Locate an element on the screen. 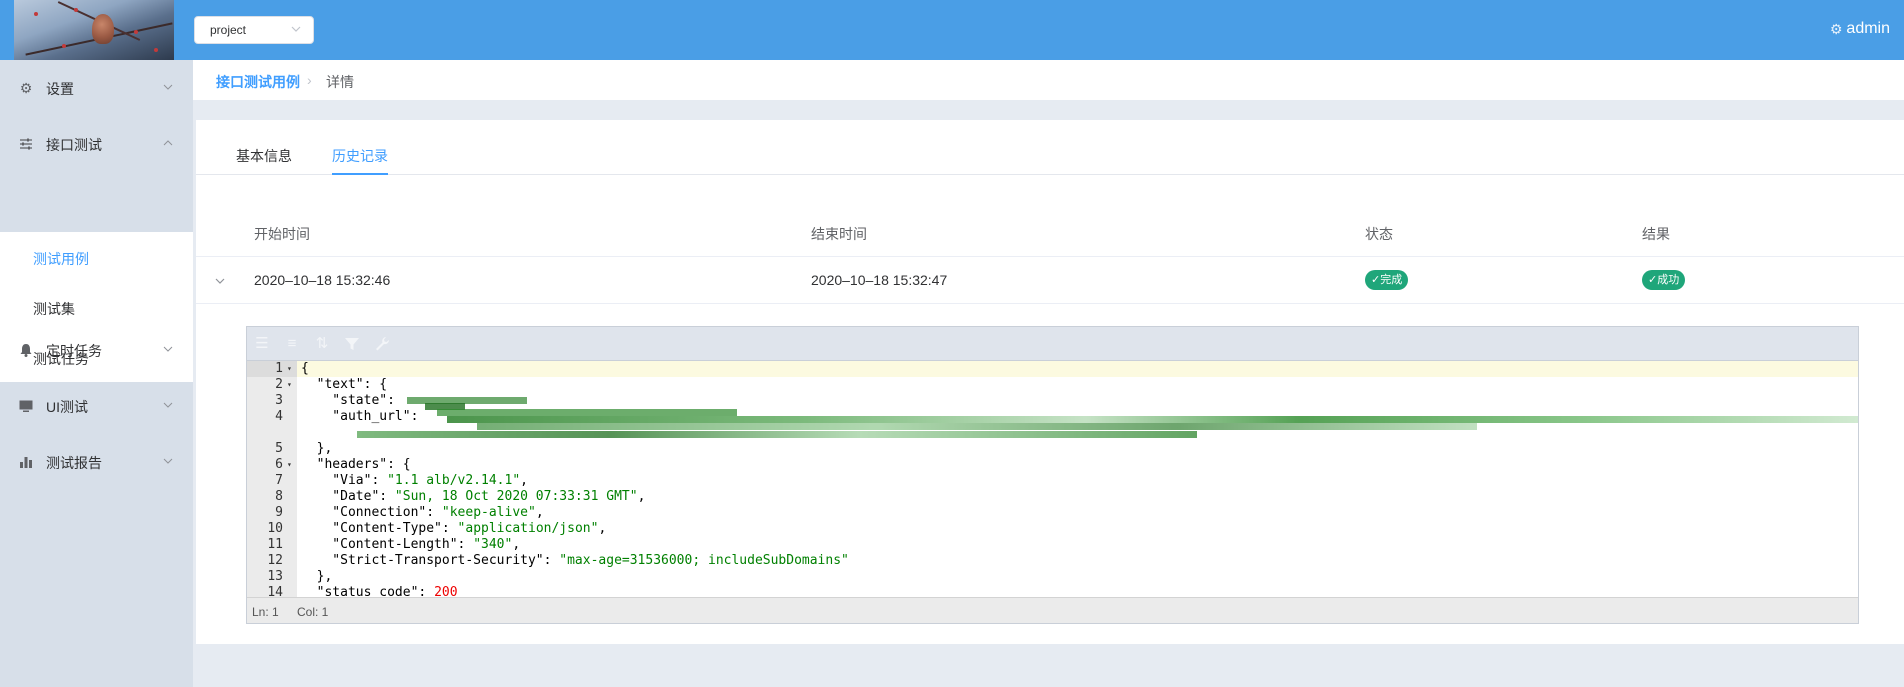 The image size is (1904, 687). cursor-line: Ln: 1 is located at coordinates (265, 612).